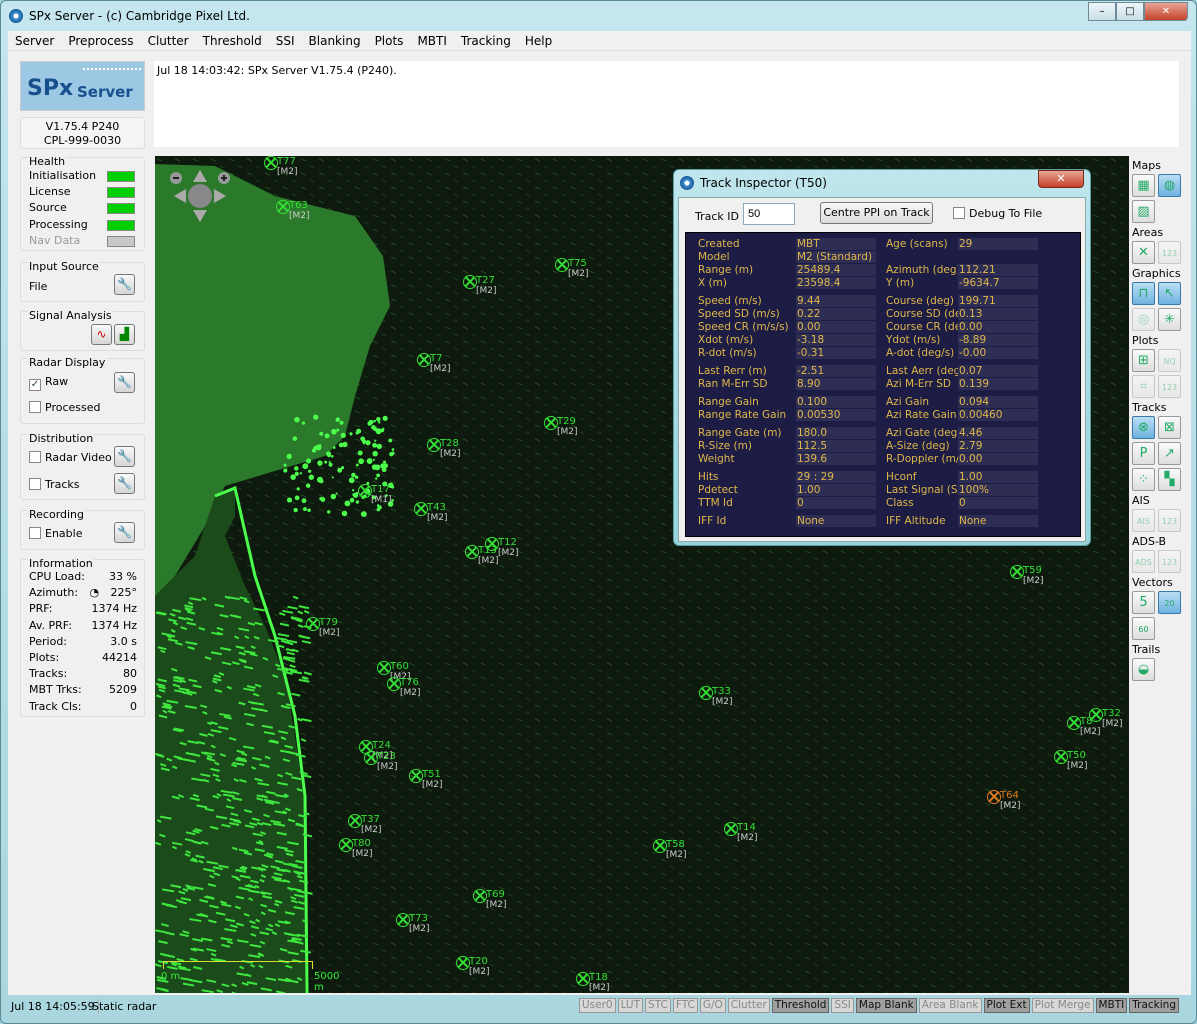 The height and width of the screenshot is (1024, 1197). I want to click on menu-server: Server, so click(34, 40).